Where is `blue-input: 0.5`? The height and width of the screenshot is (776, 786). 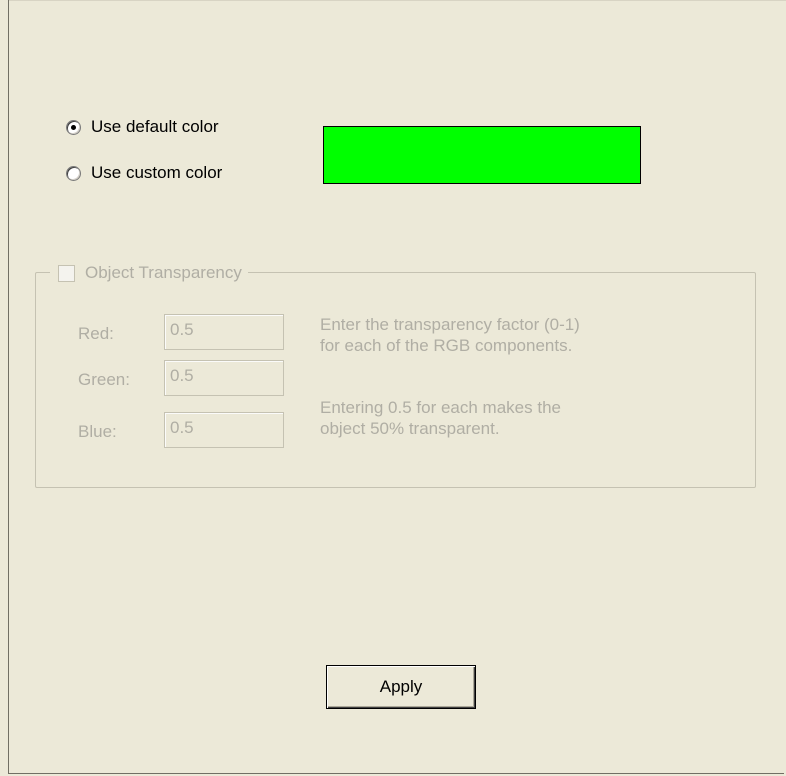
blue-input: 0.5 is located at coordinates (224, 430).